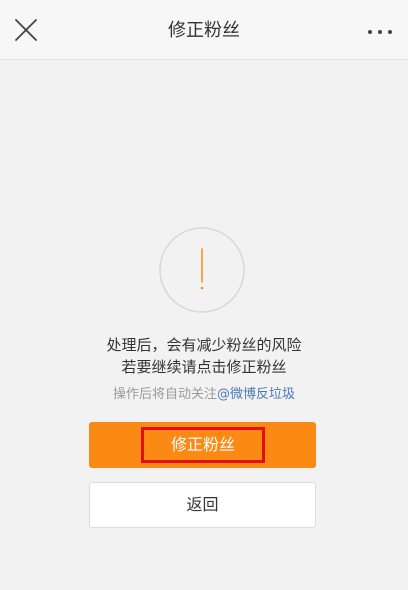 Image resolution: width=408 pixels, height=590 pixels. I want to click on anti-spam-account-link: @微博反垃圾, so click(256, 394).